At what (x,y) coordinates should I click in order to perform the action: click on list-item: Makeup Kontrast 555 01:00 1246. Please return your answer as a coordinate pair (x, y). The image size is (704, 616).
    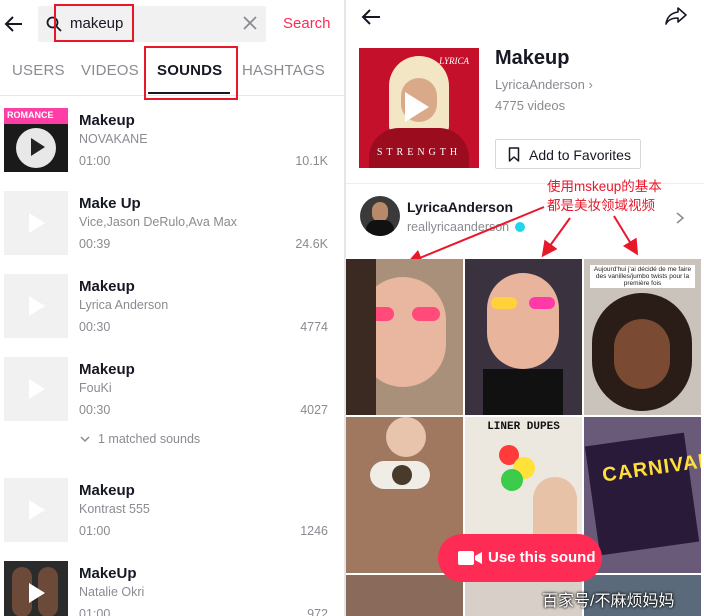
    Looking at the image, I should click on (172, 518).